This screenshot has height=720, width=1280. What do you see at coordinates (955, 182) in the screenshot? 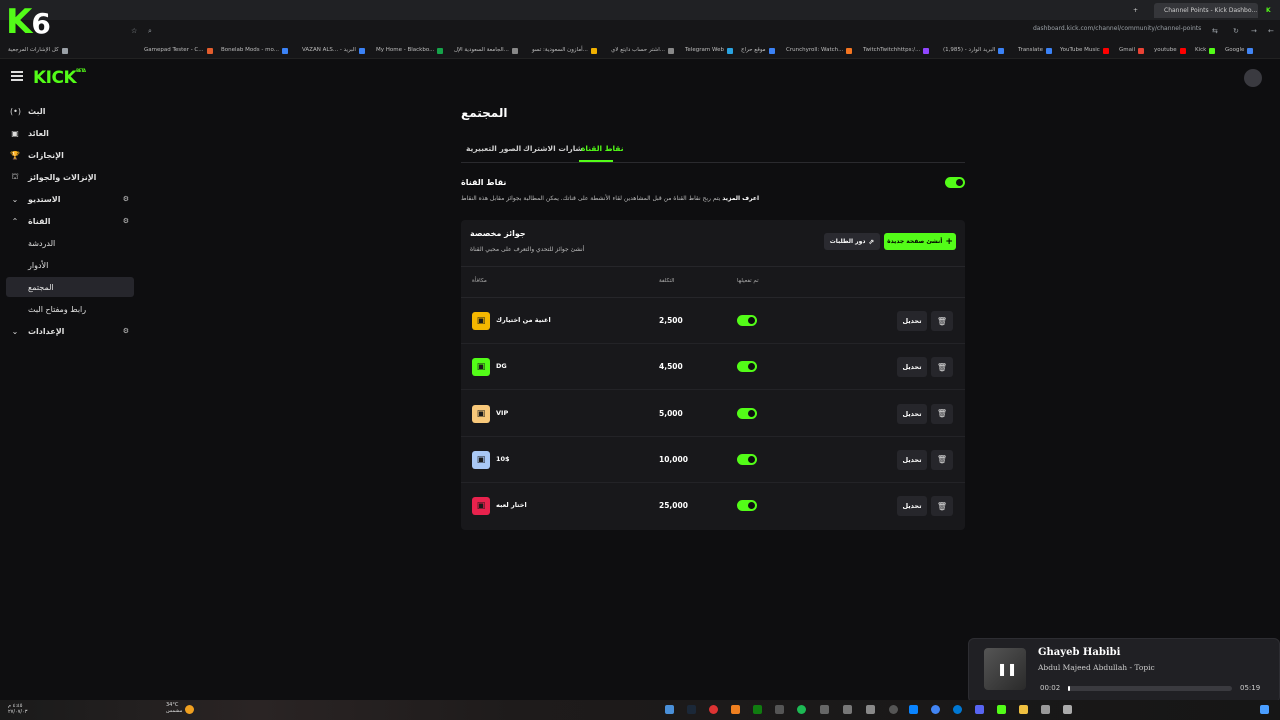
I see `channel-points-toggle` at bounding box center [955, 182].